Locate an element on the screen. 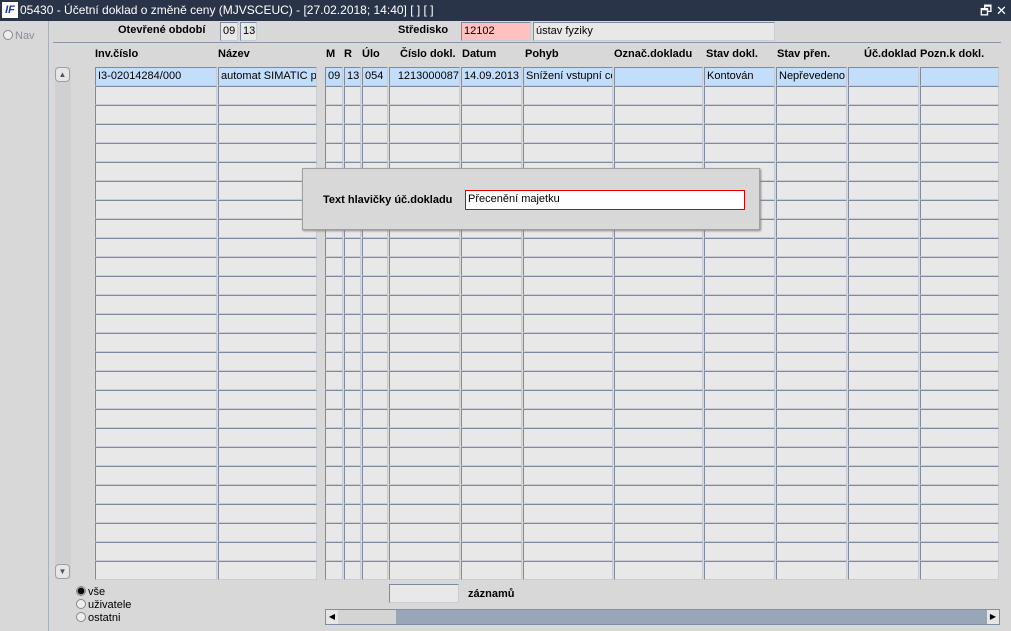 Image resolution: width=1011 pixels, height=631 pixels. table-cell: 1213000087 is located at coordinates (424, 76).